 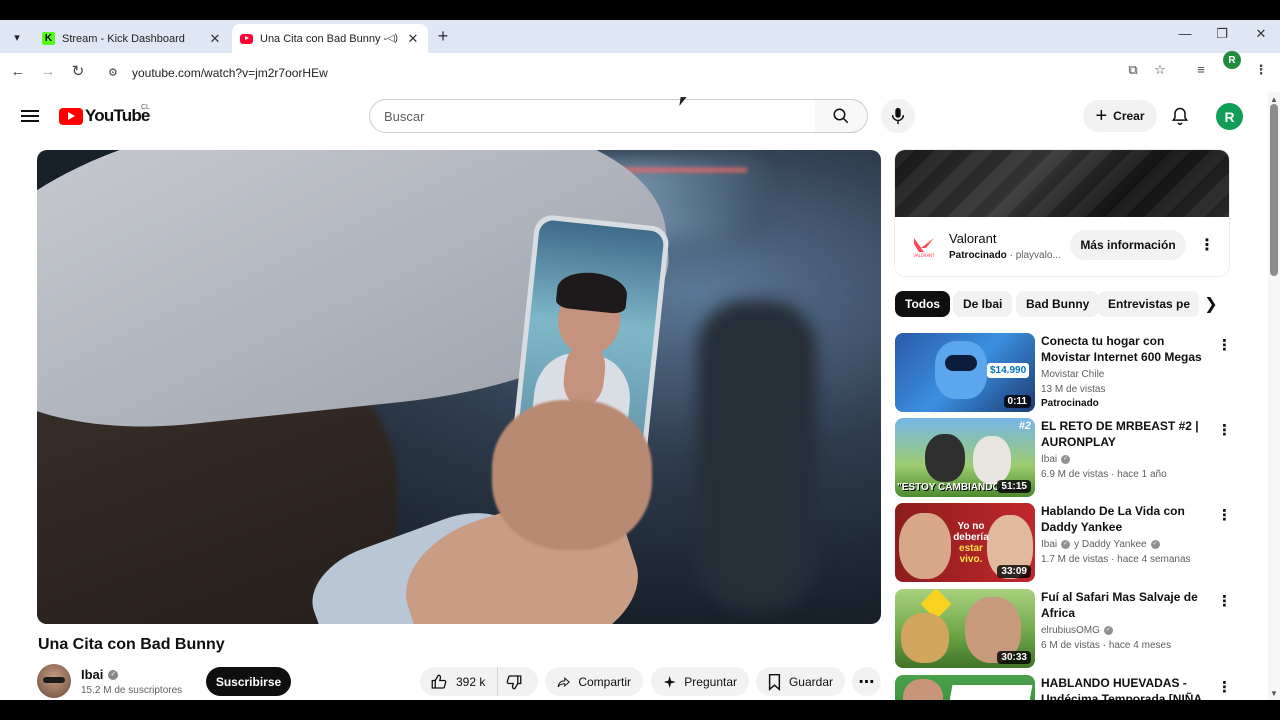 I want to click on search-input: Buscar, so click(x=592, y=116).